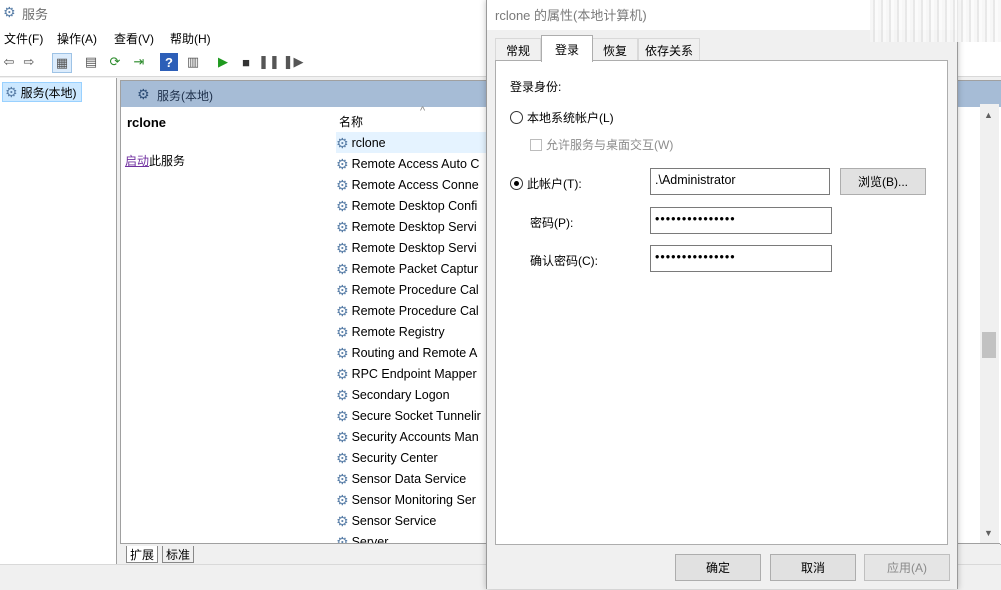  What do you see at coordinates (907, 567) in the screenshot?
I see `apply-button: 应用(A)` at bounding box center [907, 567].